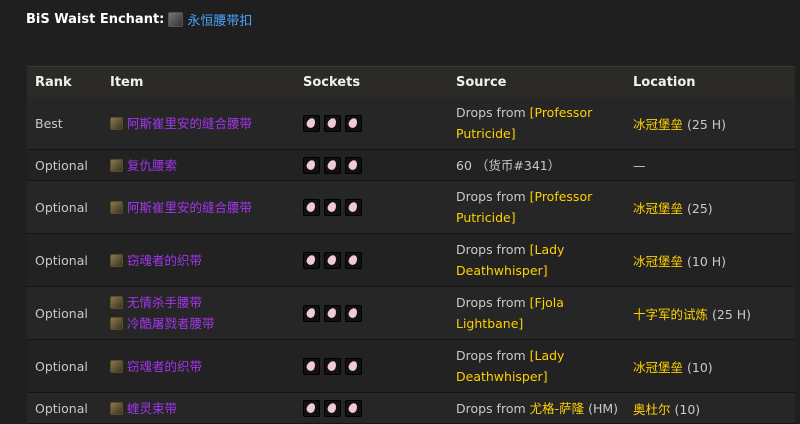 The image size is (800, 424). I want to click on table-header: Rank Item Sockets Source Location, so click(411, 81).